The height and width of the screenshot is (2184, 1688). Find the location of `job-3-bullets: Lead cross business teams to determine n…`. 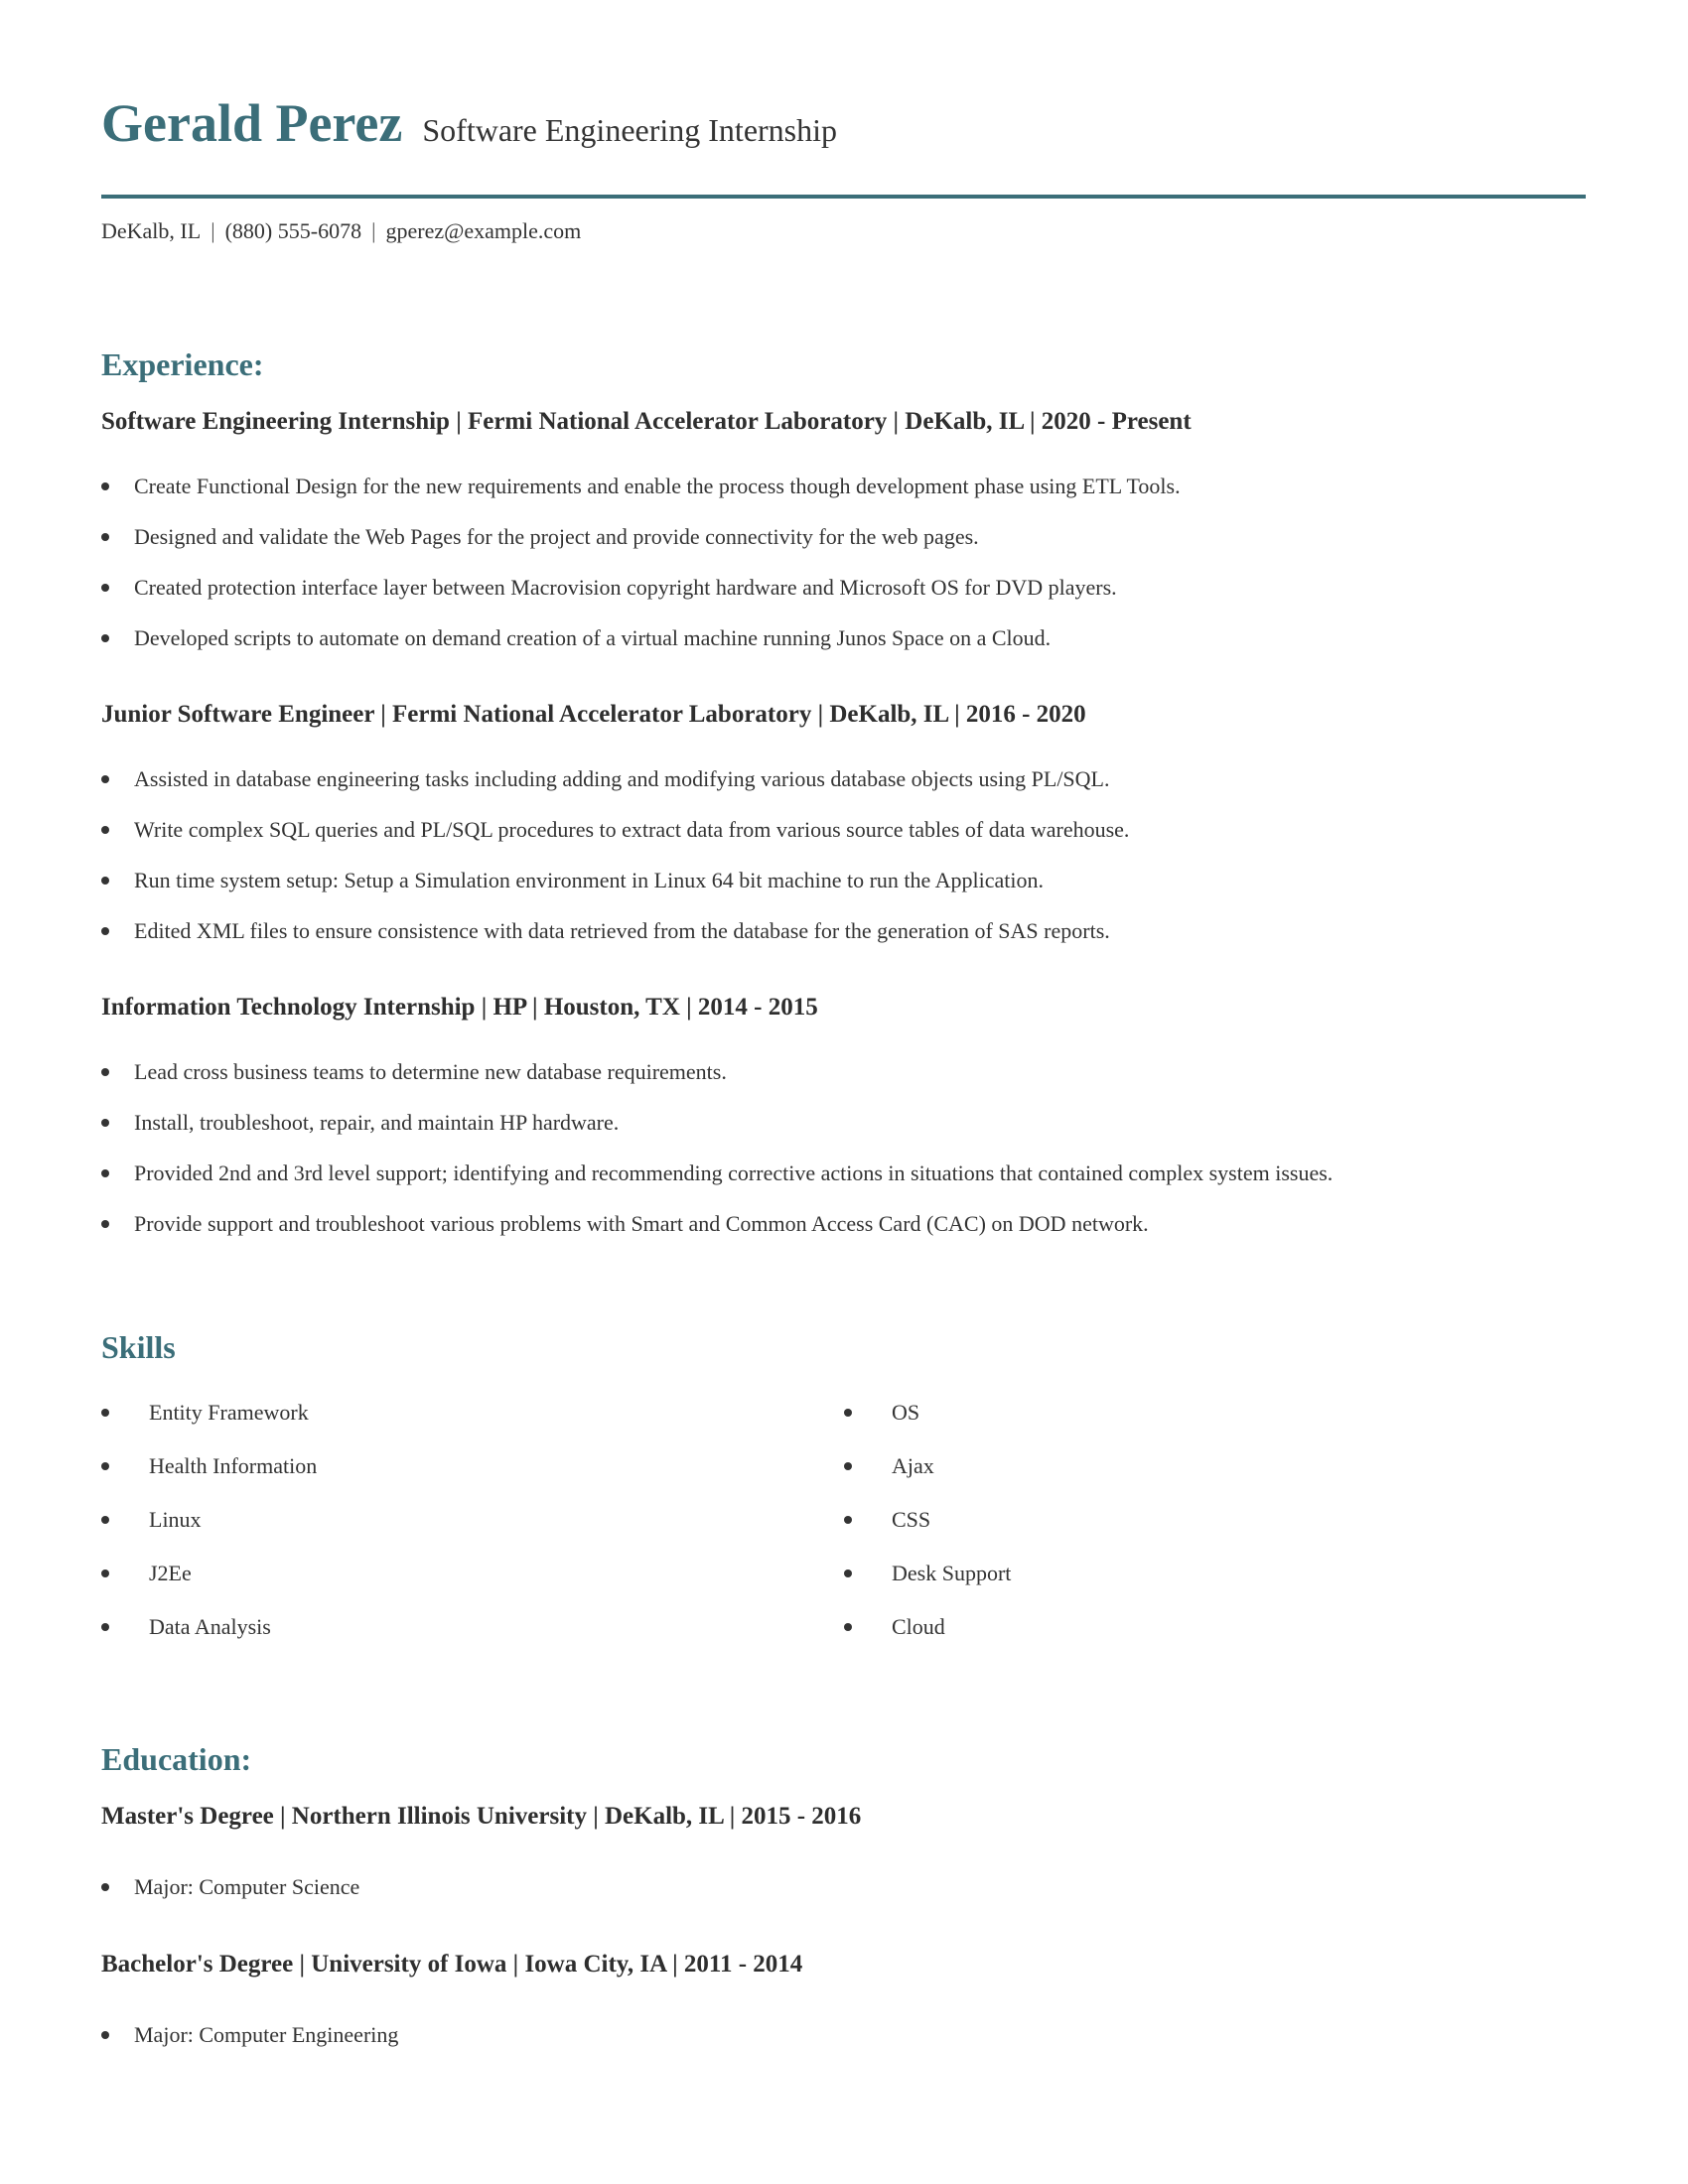

job-3-bullets: Lead cross business teams to determine n… is located at coordinates (717, 1158).